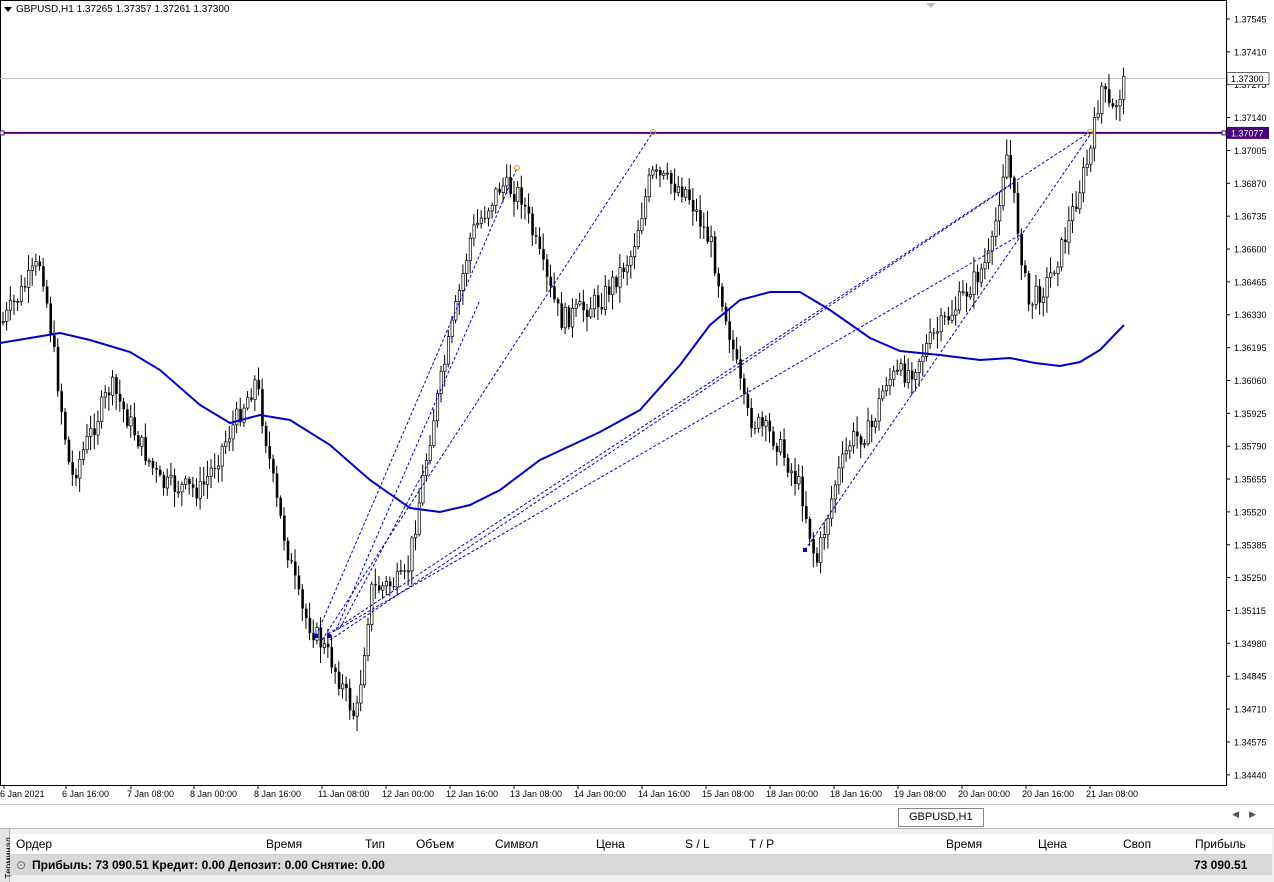 The width and height of the screenshot is (1274, 882). I want to click on price-tick-label: 1.37005, so click(1250, 151).